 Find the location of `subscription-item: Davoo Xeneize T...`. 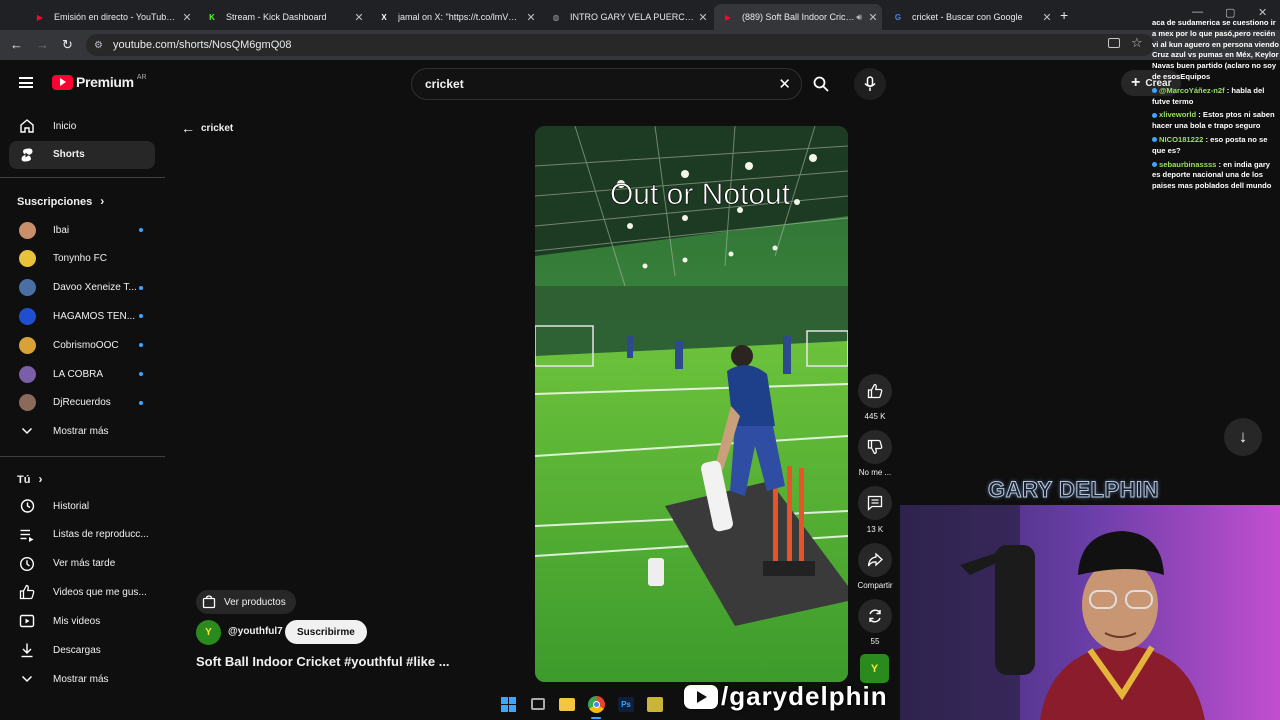

subscription-item: Davoo Xeneize T... is located at coordinates (82, 288).